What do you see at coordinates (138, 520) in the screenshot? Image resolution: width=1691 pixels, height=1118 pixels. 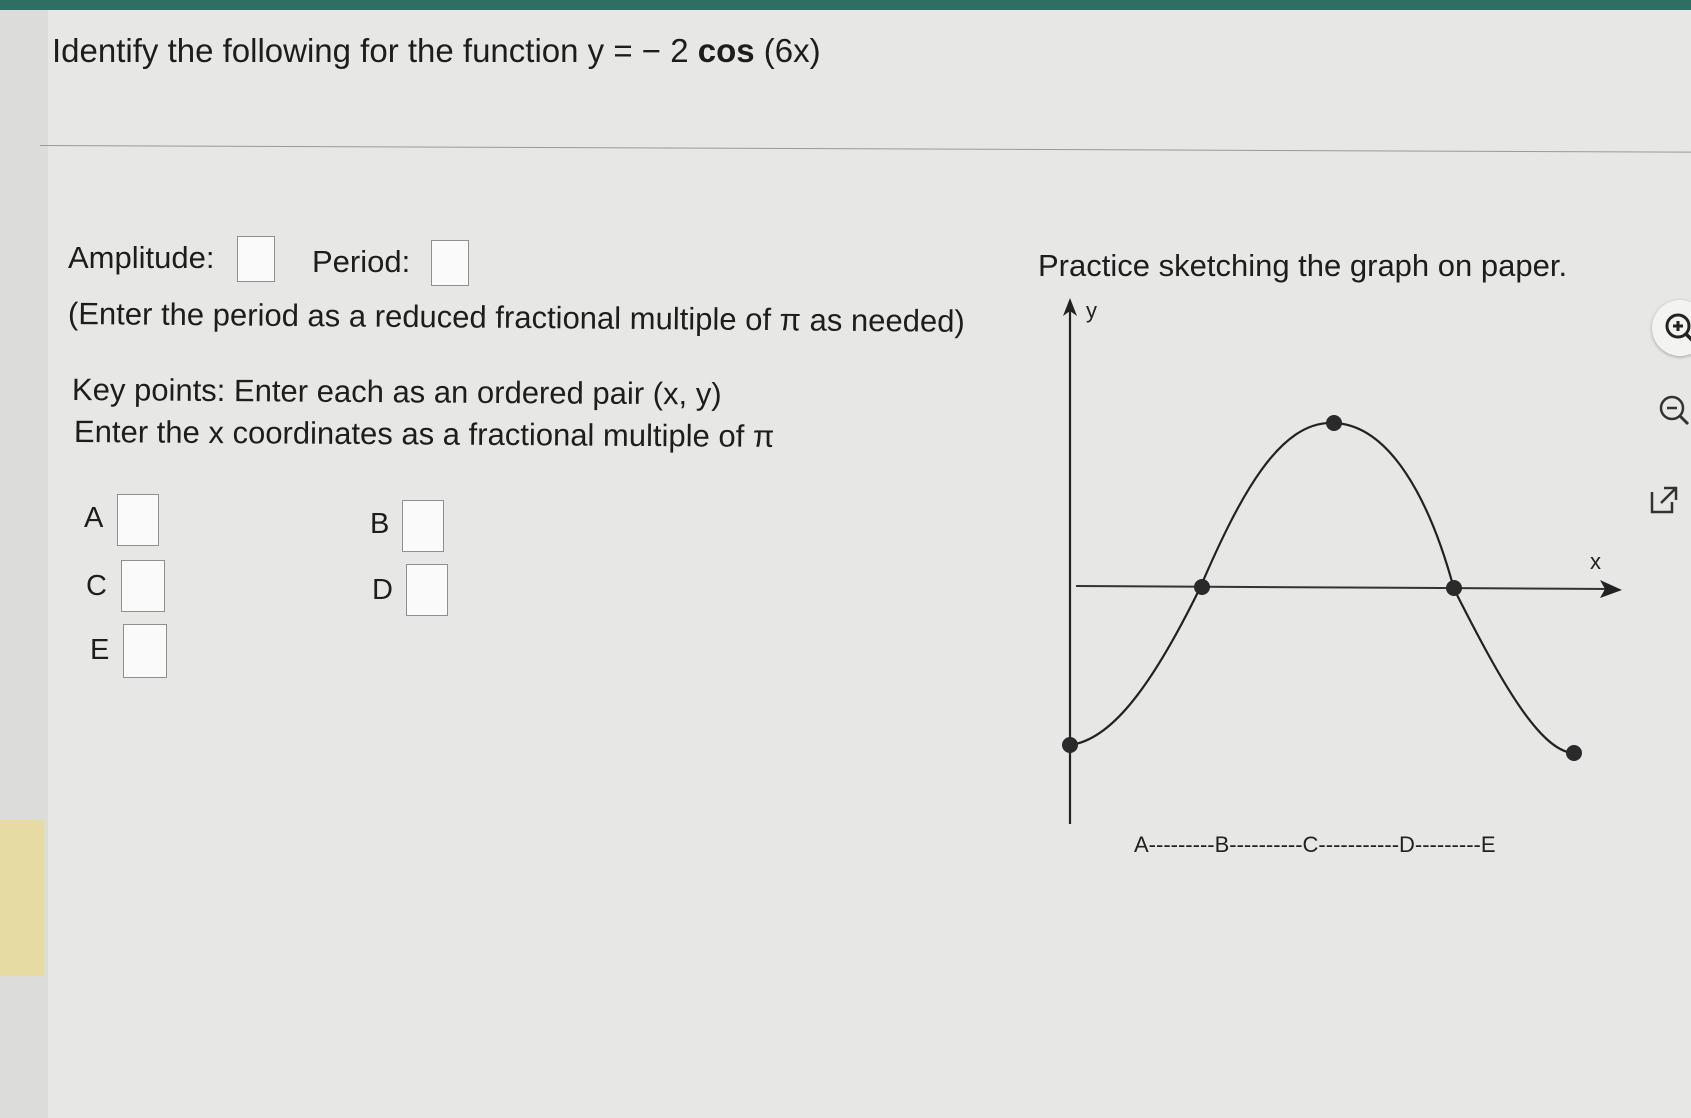 I see `key-point-a-input` at bounding box center [138, 520].